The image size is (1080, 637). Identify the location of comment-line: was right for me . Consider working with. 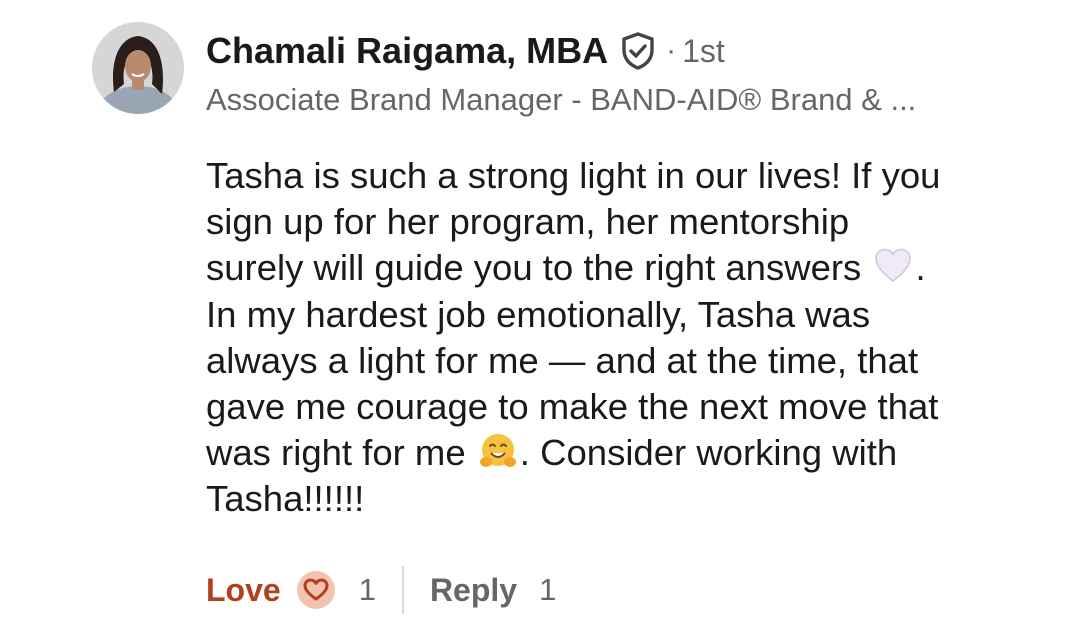
(621, 453).